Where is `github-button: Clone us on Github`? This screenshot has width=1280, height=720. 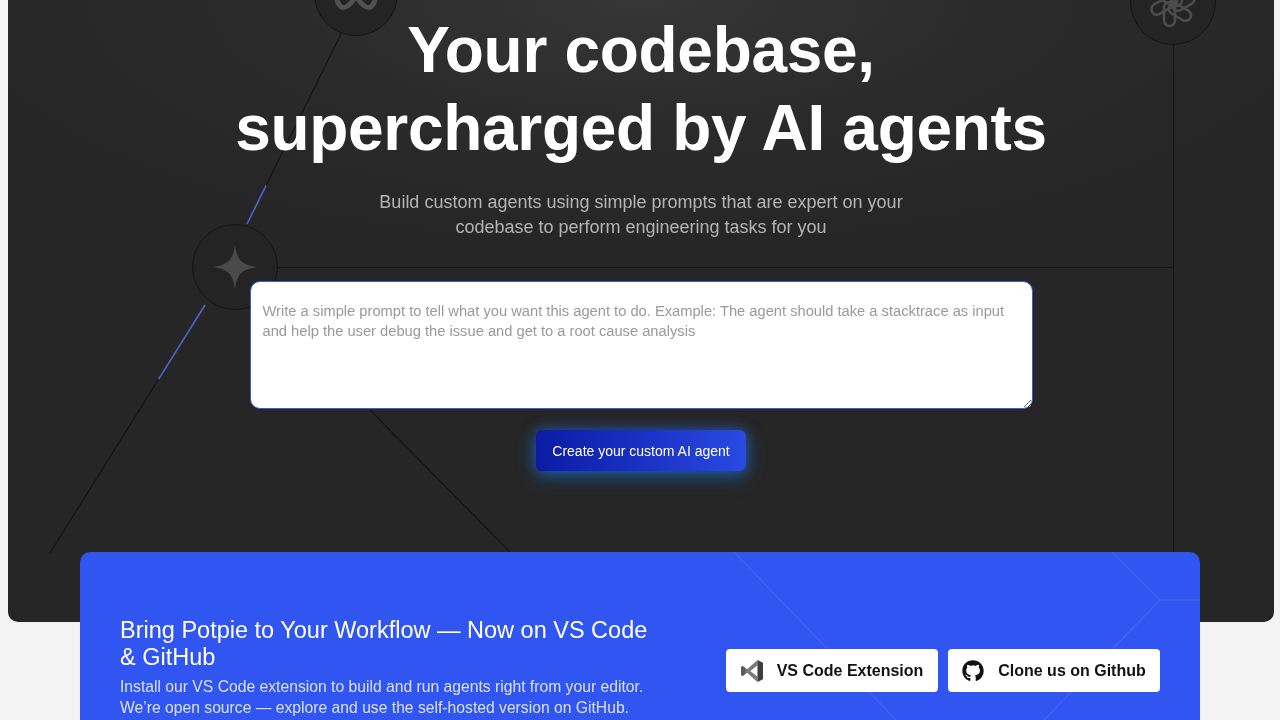
github-button: Clone us on Github is located at coordinates (1054, 670).